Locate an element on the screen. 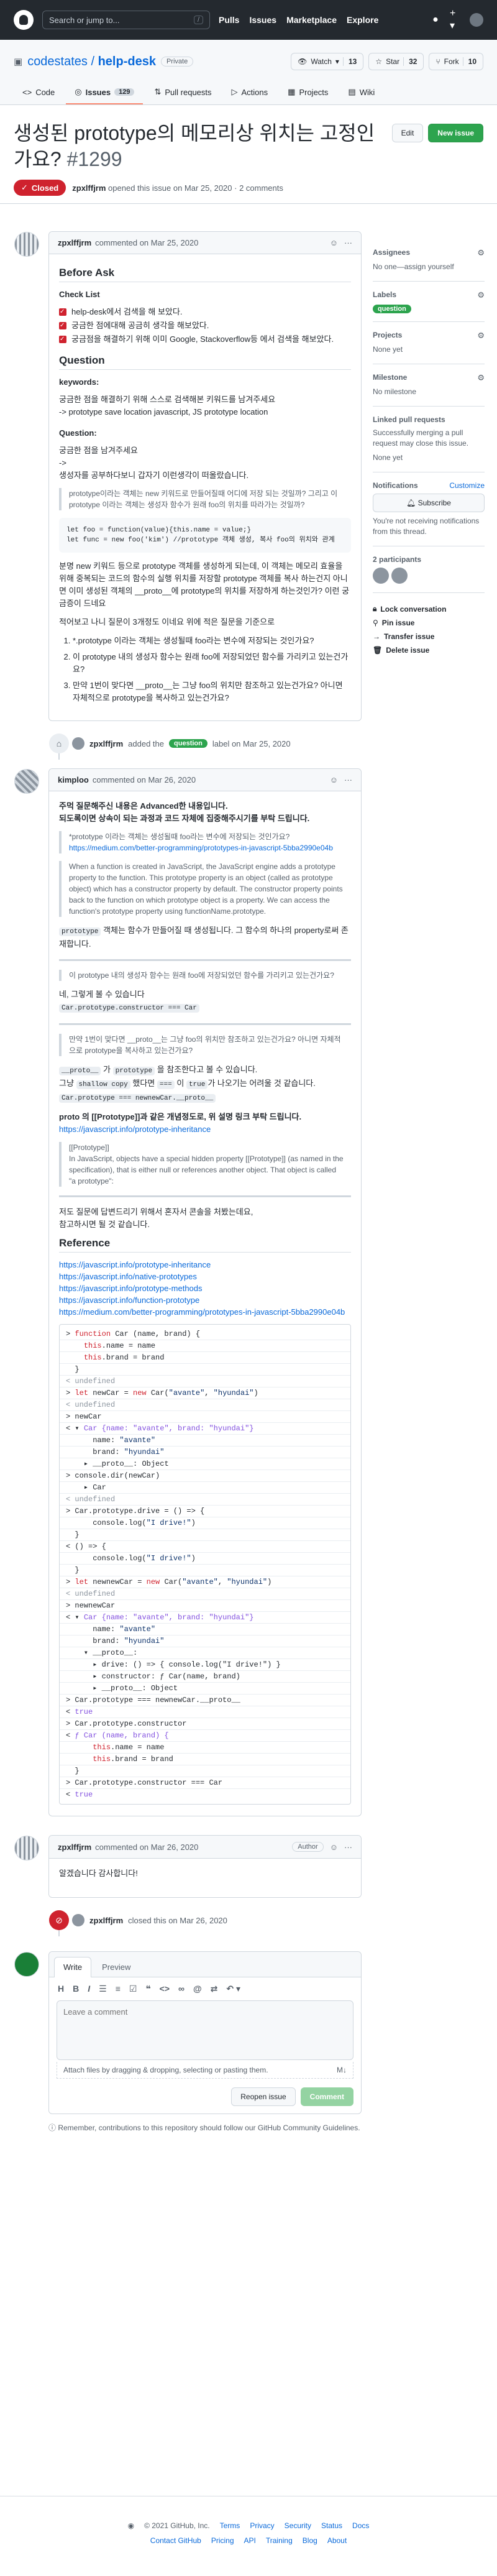 This screenshot has height=2576, width=497. task-list-icon: ☑ is located at coordinates (133, 1989).